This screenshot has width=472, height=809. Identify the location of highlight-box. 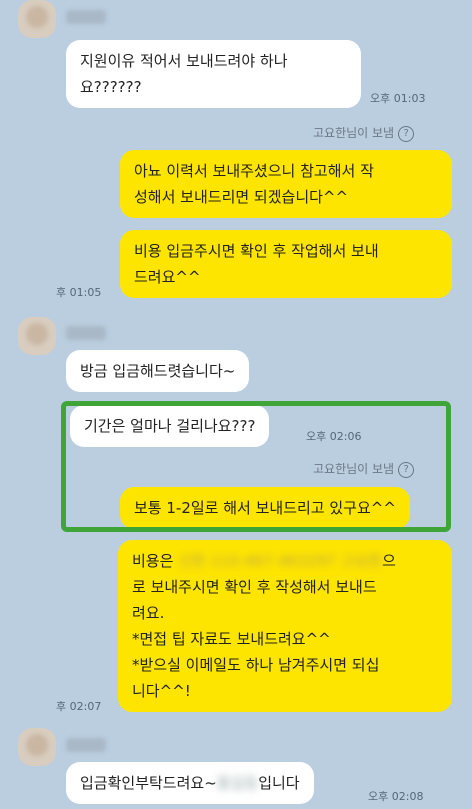
(256, 466).